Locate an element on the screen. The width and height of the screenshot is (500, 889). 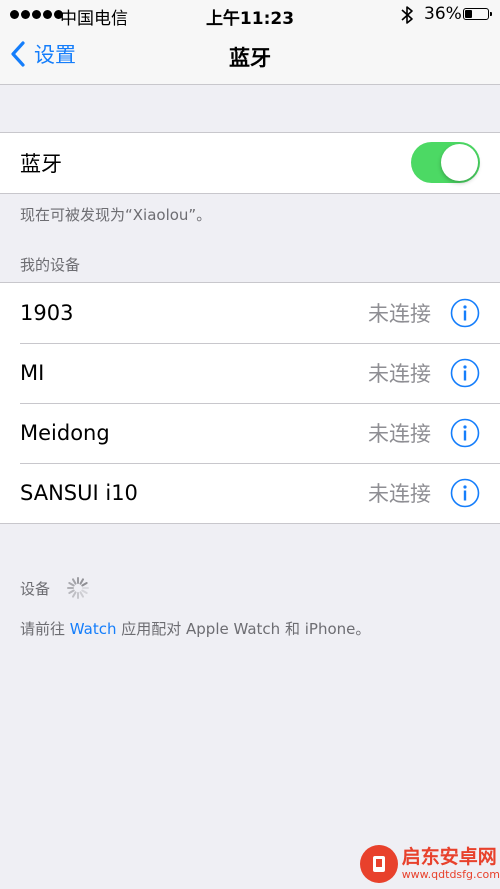
device-row: Meidong 未连接 is located at coordinates (250, 433).